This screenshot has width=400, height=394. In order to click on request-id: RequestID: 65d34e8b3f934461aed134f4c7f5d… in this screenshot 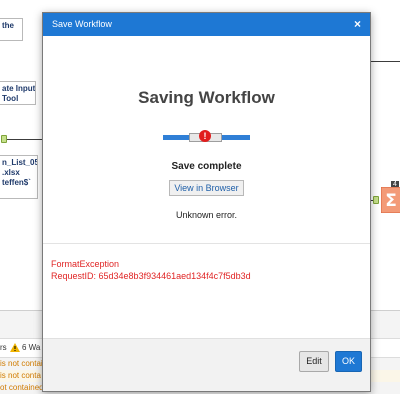, I will do `click(151, 276)`.